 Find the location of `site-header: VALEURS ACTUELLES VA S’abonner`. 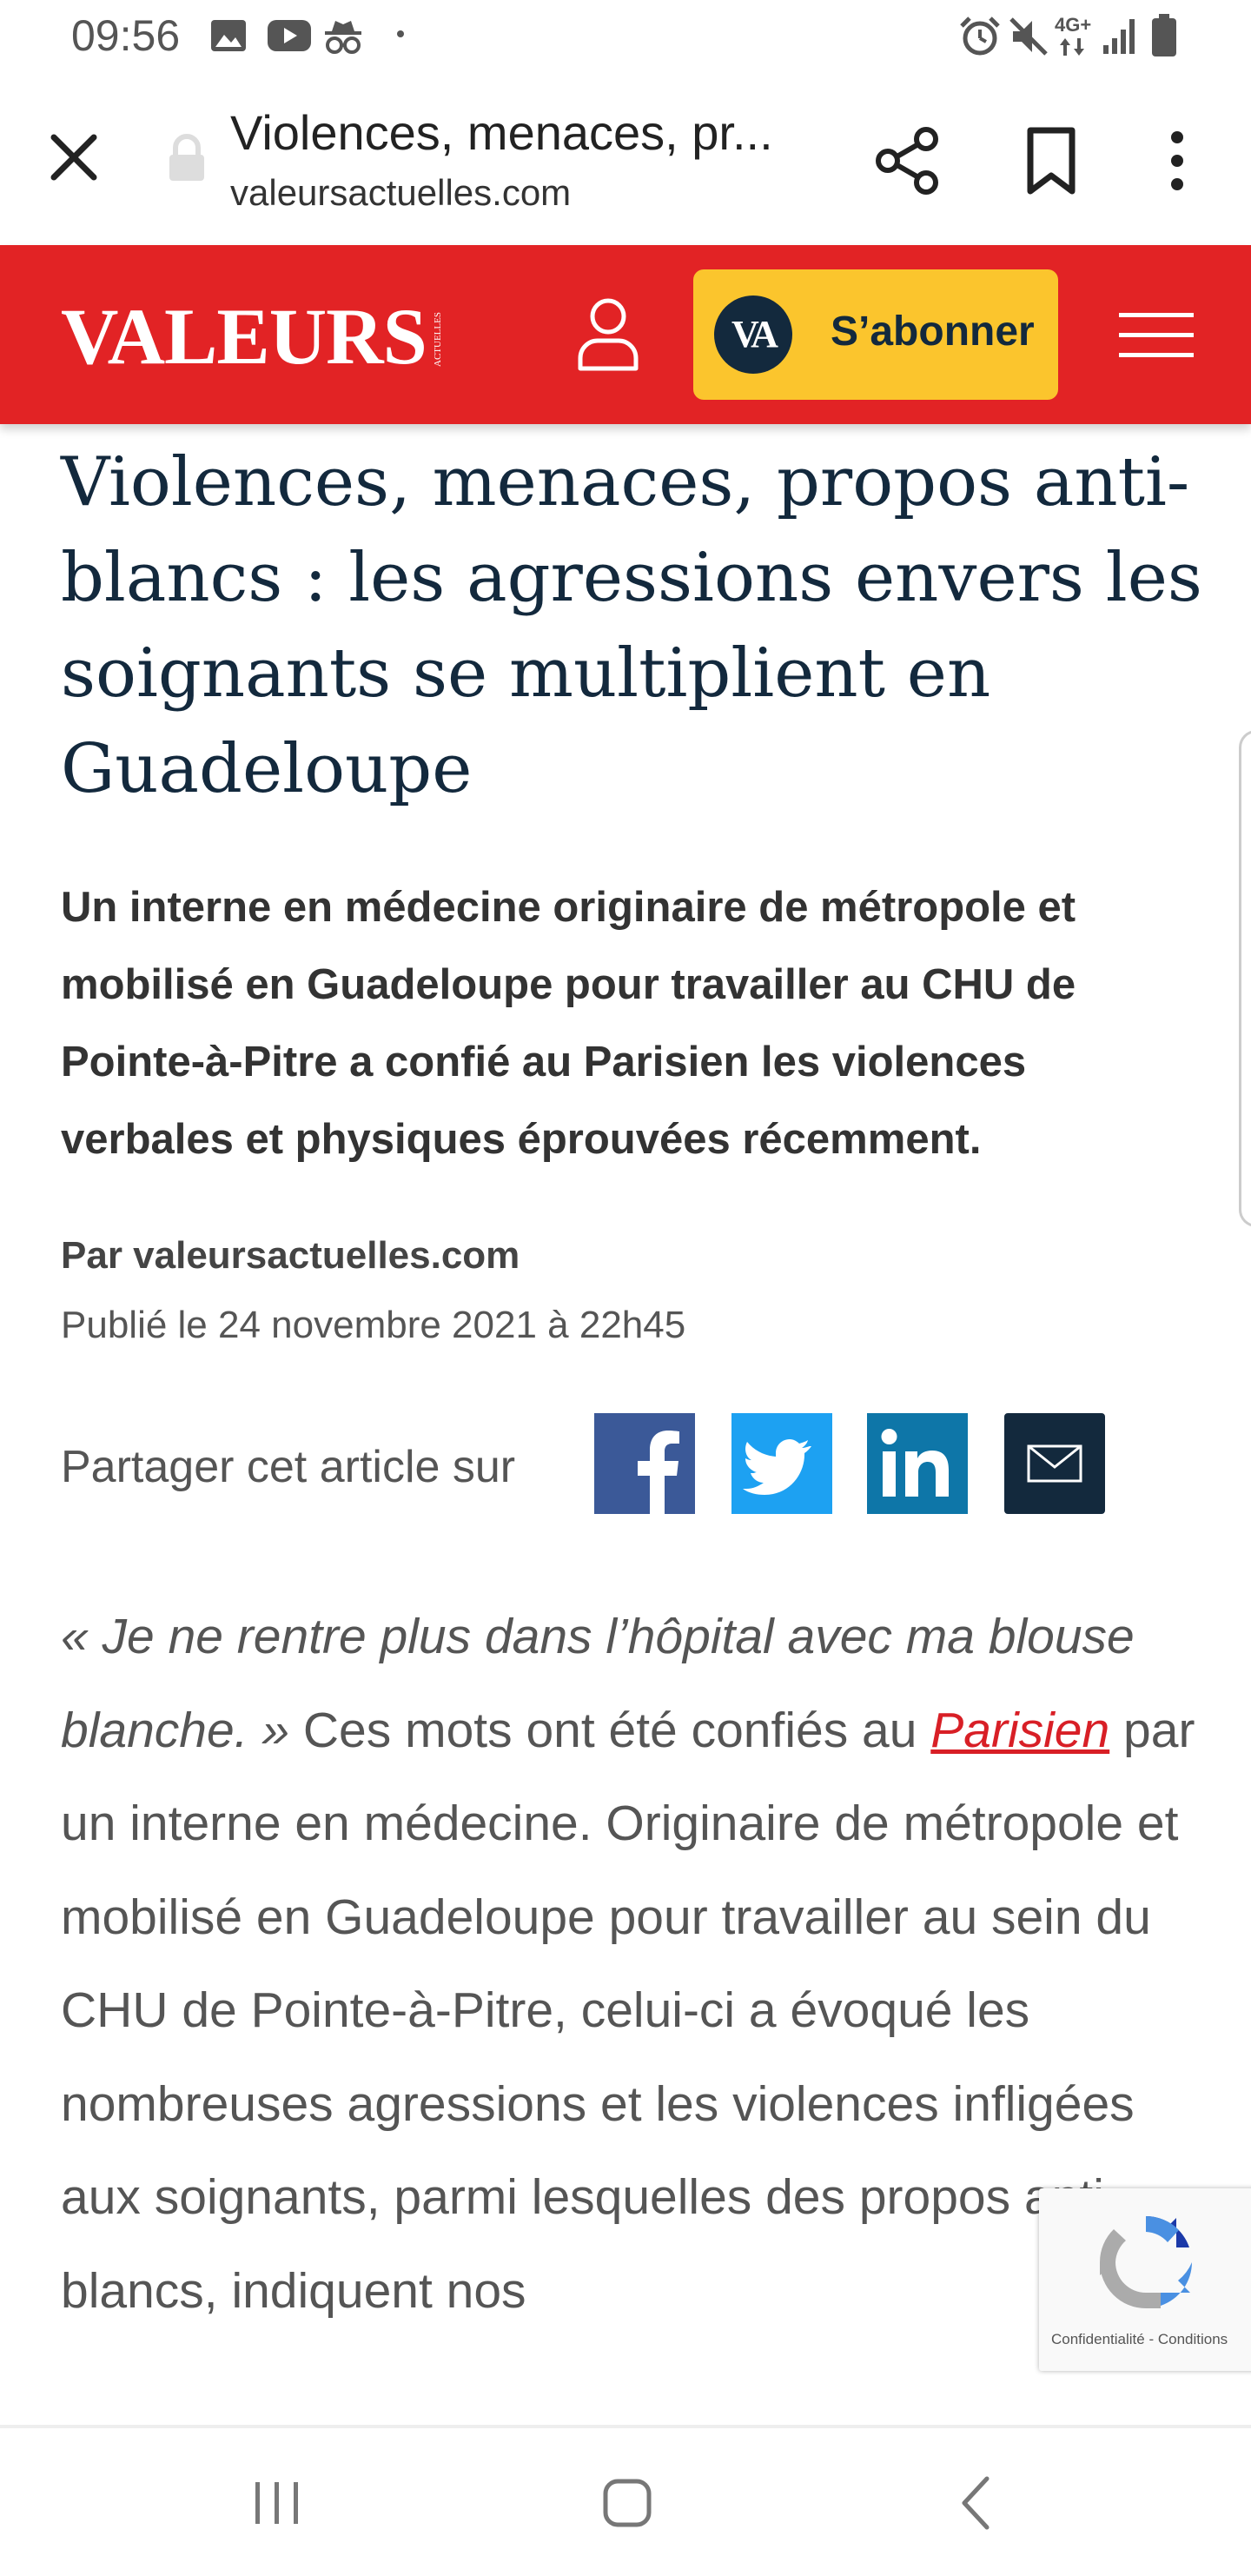

site-header: VALEURS ACTUELLES VA S’abonner is located at coordinates (625, 334).